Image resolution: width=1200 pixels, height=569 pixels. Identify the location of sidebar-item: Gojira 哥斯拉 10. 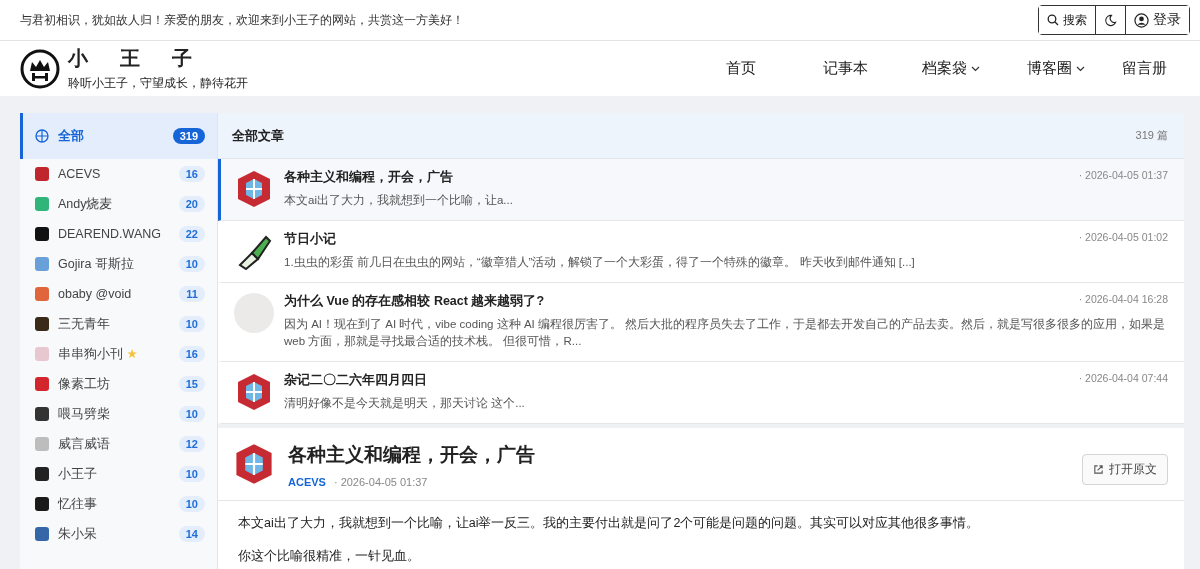
(118, 264).